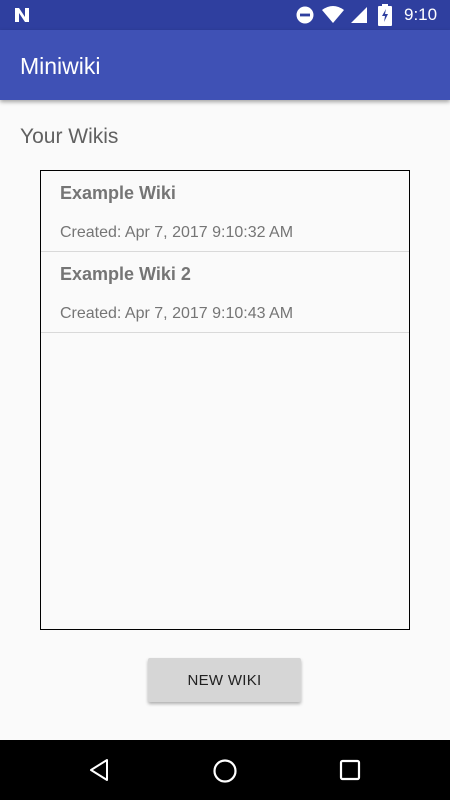 This screenshot has width=450, height=800. I want to click on status-time: 9:10, so click(421, 14).